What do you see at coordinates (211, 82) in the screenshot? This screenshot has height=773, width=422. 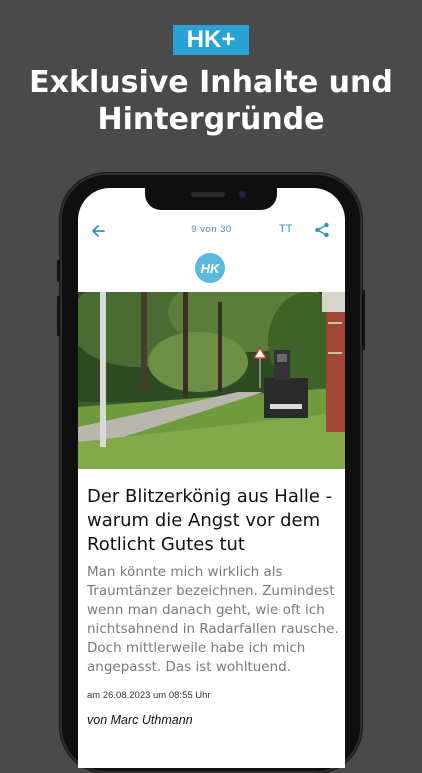 I see `promo-headline-line1: Exklusive Inhalte und` at bounding box center [211, 82].